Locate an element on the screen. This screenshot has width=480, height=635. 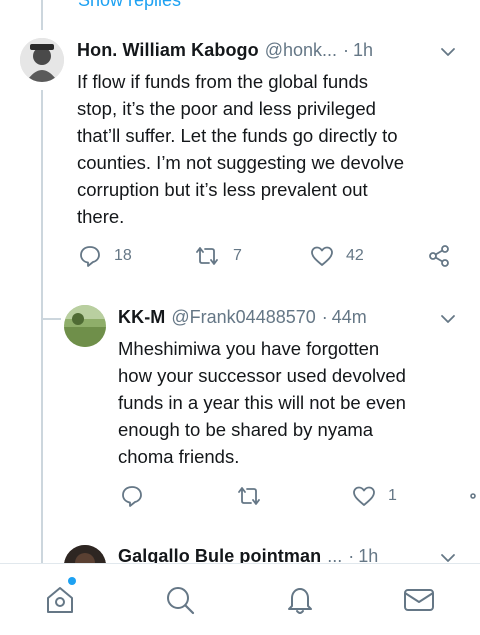
tweet-line: corruption but it’s less prevalent out is located at coordinates (222, 189).